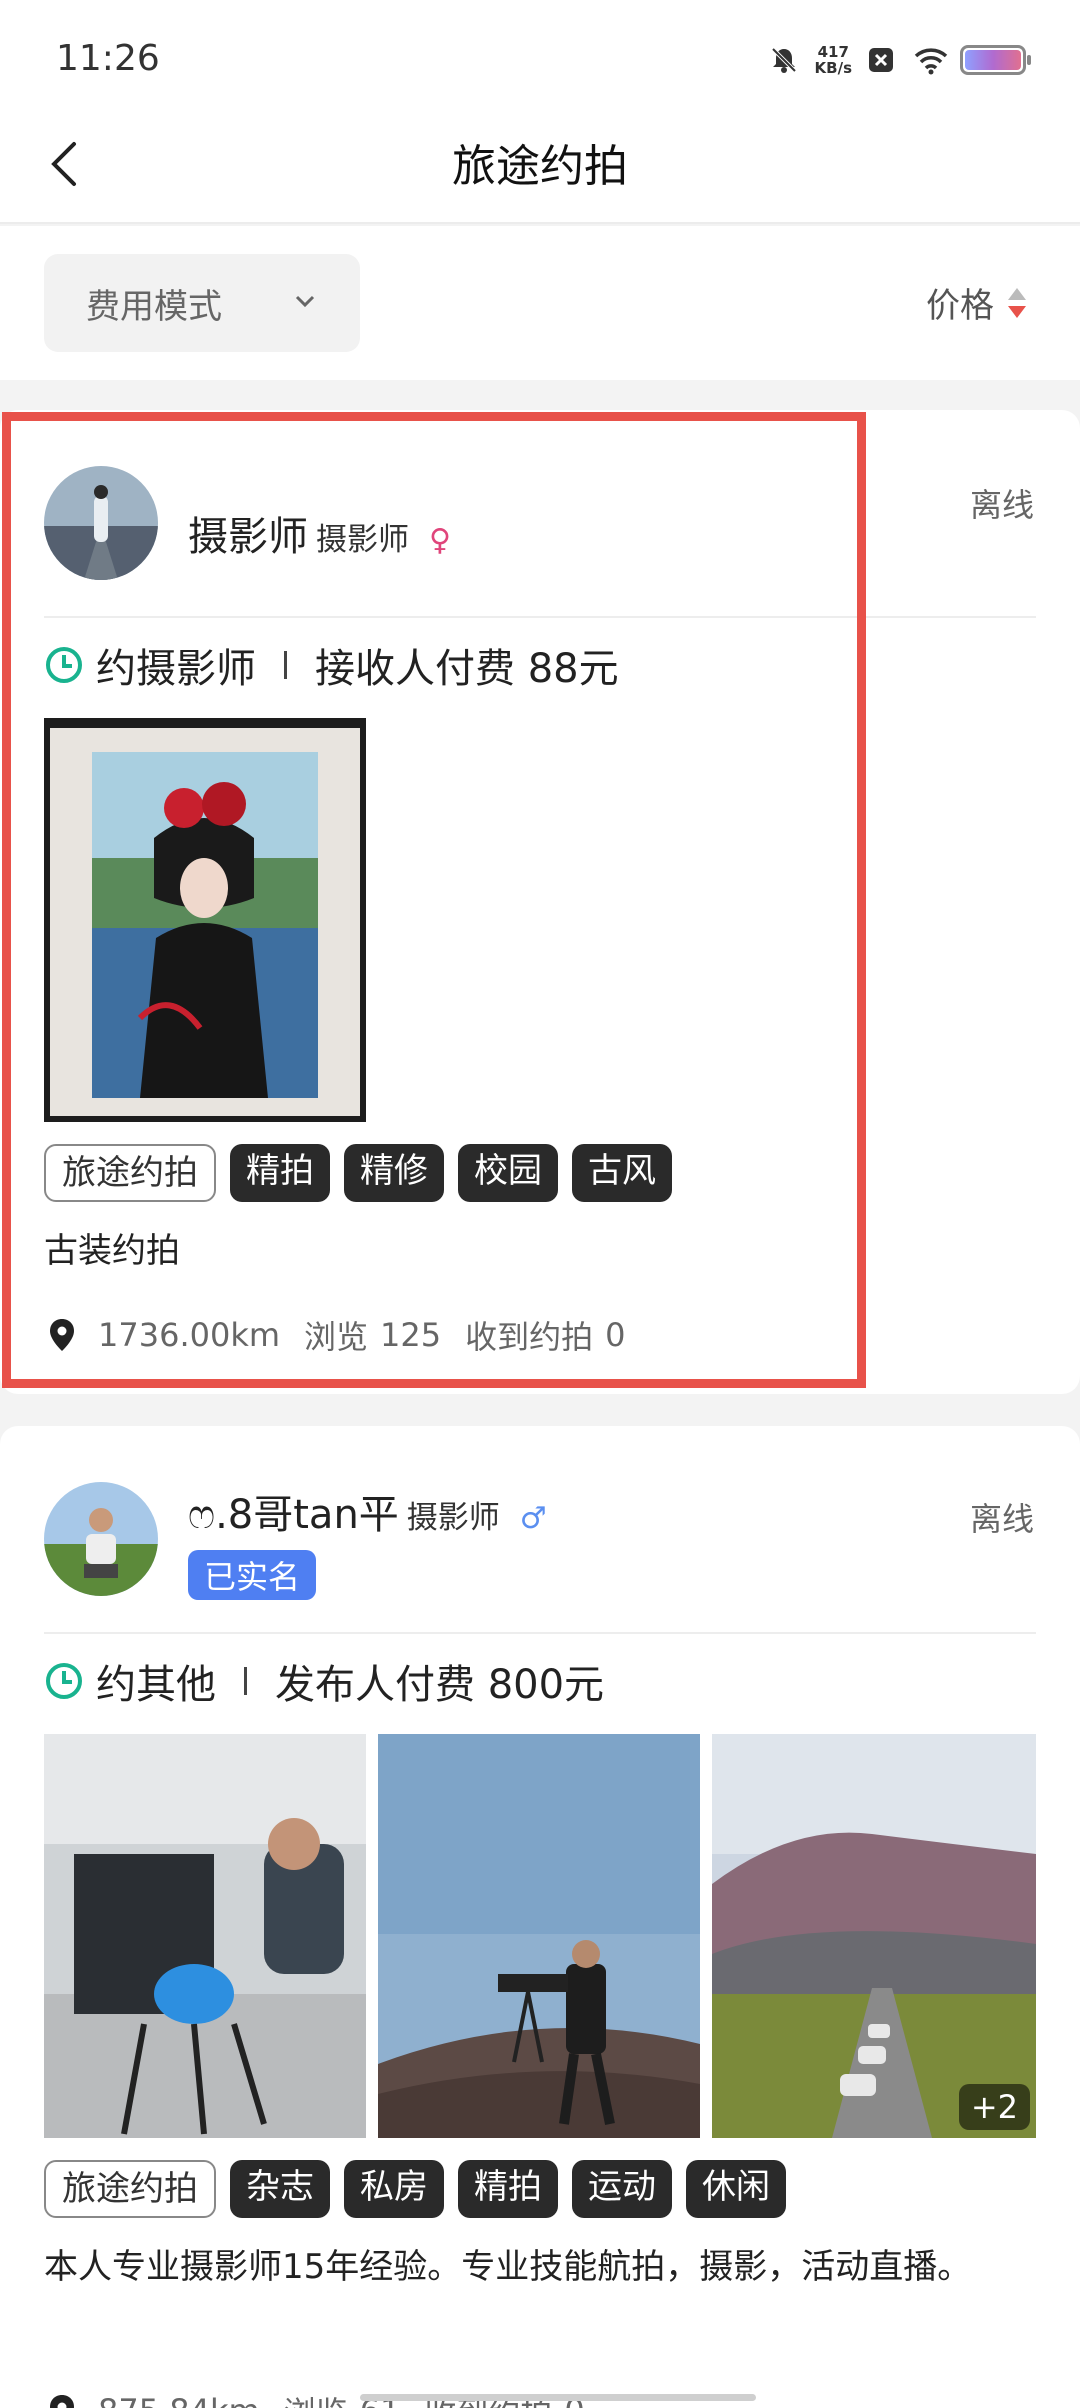 This screenshot has height=2408, width=1080. I want to click on booking-price: 发布人付费 800元, so click(440, 1685).